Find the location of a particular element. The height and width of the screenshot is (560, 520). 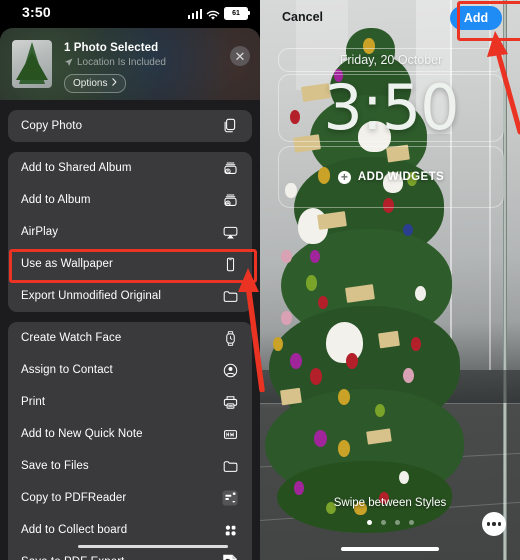

share-group-2: Add to Shared Album Add to Album AirPlay is located at coordinates (130, 232).